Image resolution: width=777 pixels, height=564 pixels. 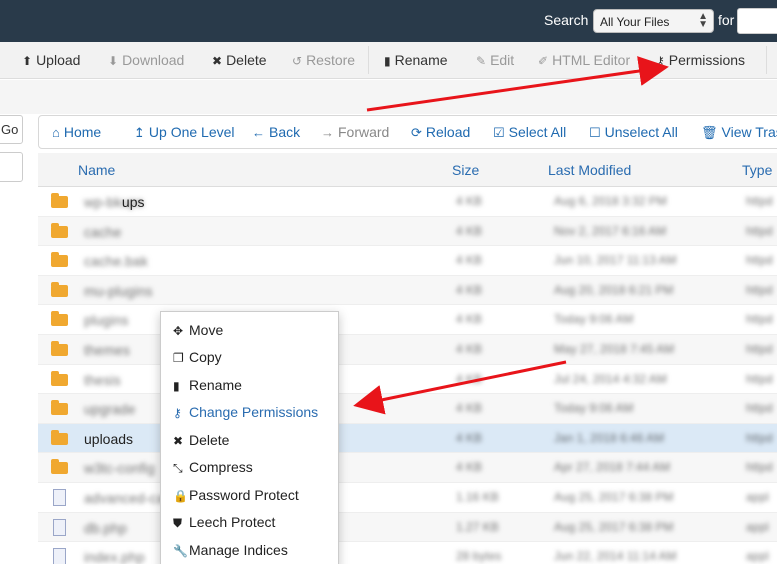 What do you see at coordinates (407, 320) in the screenshot?
I see `table-row: plugins 4 KB Today 9:06 AM httpd` at bounding box center [407, 320].